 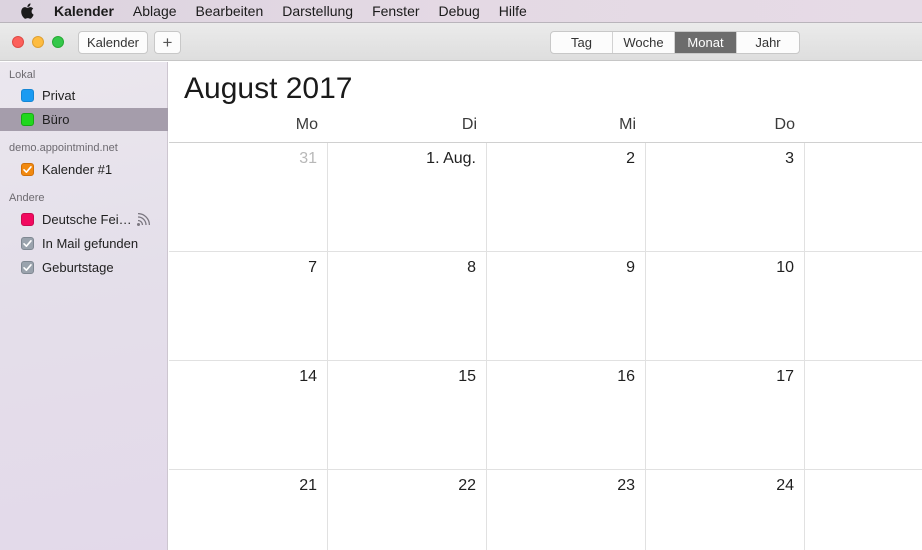 What do you see at coordinates (27, 198) in the screenshot?
I see `group-label-andere: Andere` at bounding box center [27, 198].